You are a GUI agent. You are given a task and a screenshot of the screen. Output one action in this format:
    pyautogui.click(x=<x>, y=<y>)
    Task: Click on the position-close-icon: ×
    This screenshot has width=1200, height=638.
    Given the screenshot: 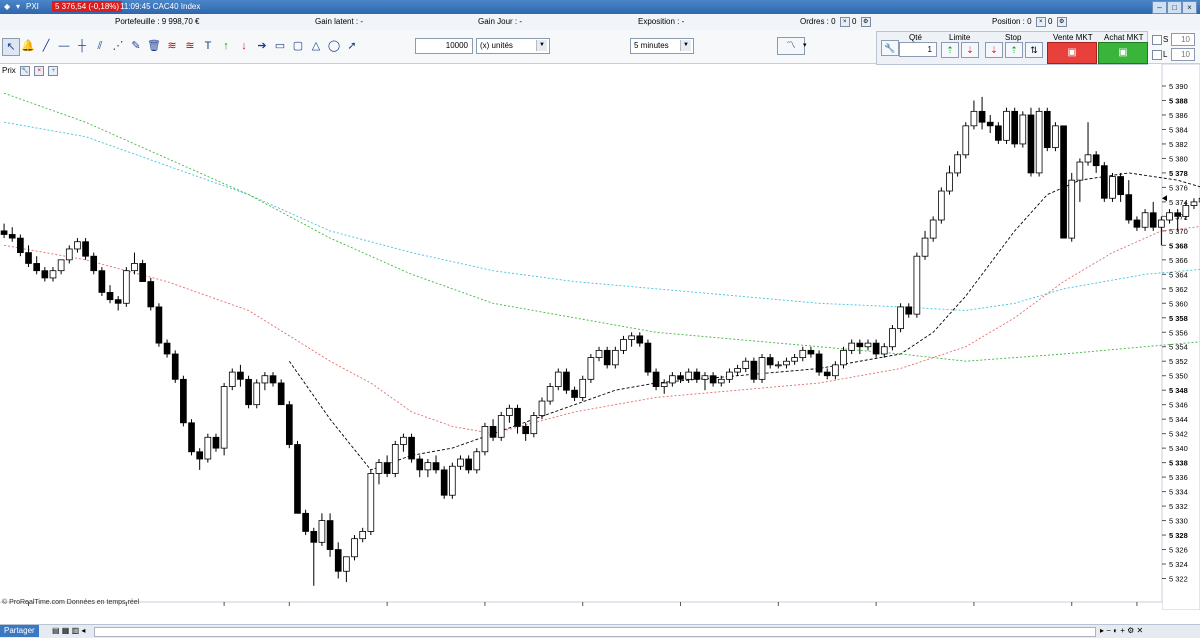 What is the action you would take?
    pyautogui.click(x=1040, y=22)
    